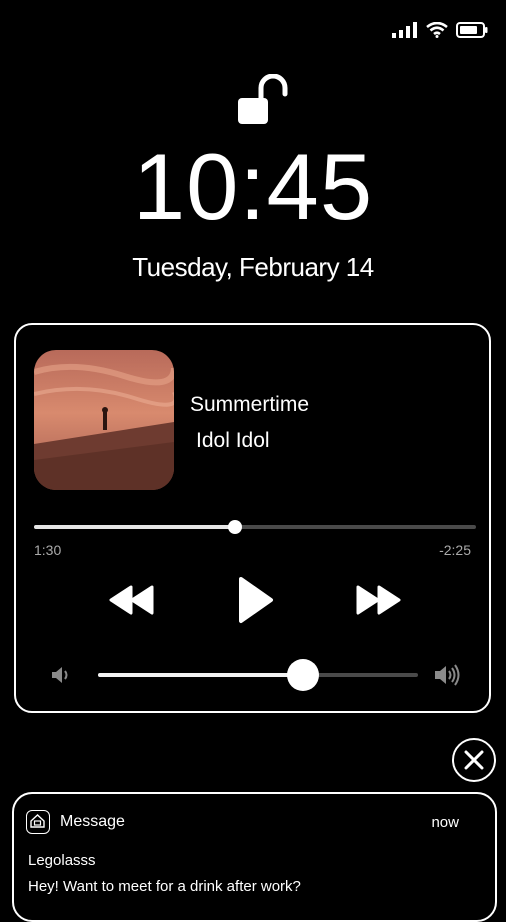  Describe the element at coordinates (233, 440) in the screenshot. I see `song-artist: Idol Idol` at that location.